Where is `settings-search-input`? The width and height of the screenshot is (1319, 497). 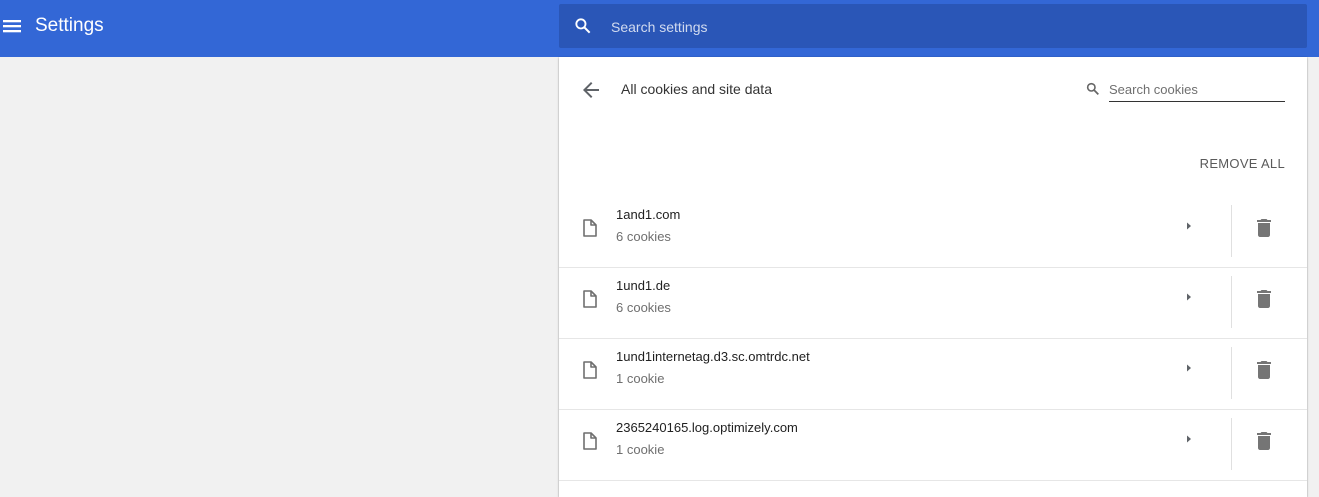 settings-search-input is located at coordinates (951, 27).